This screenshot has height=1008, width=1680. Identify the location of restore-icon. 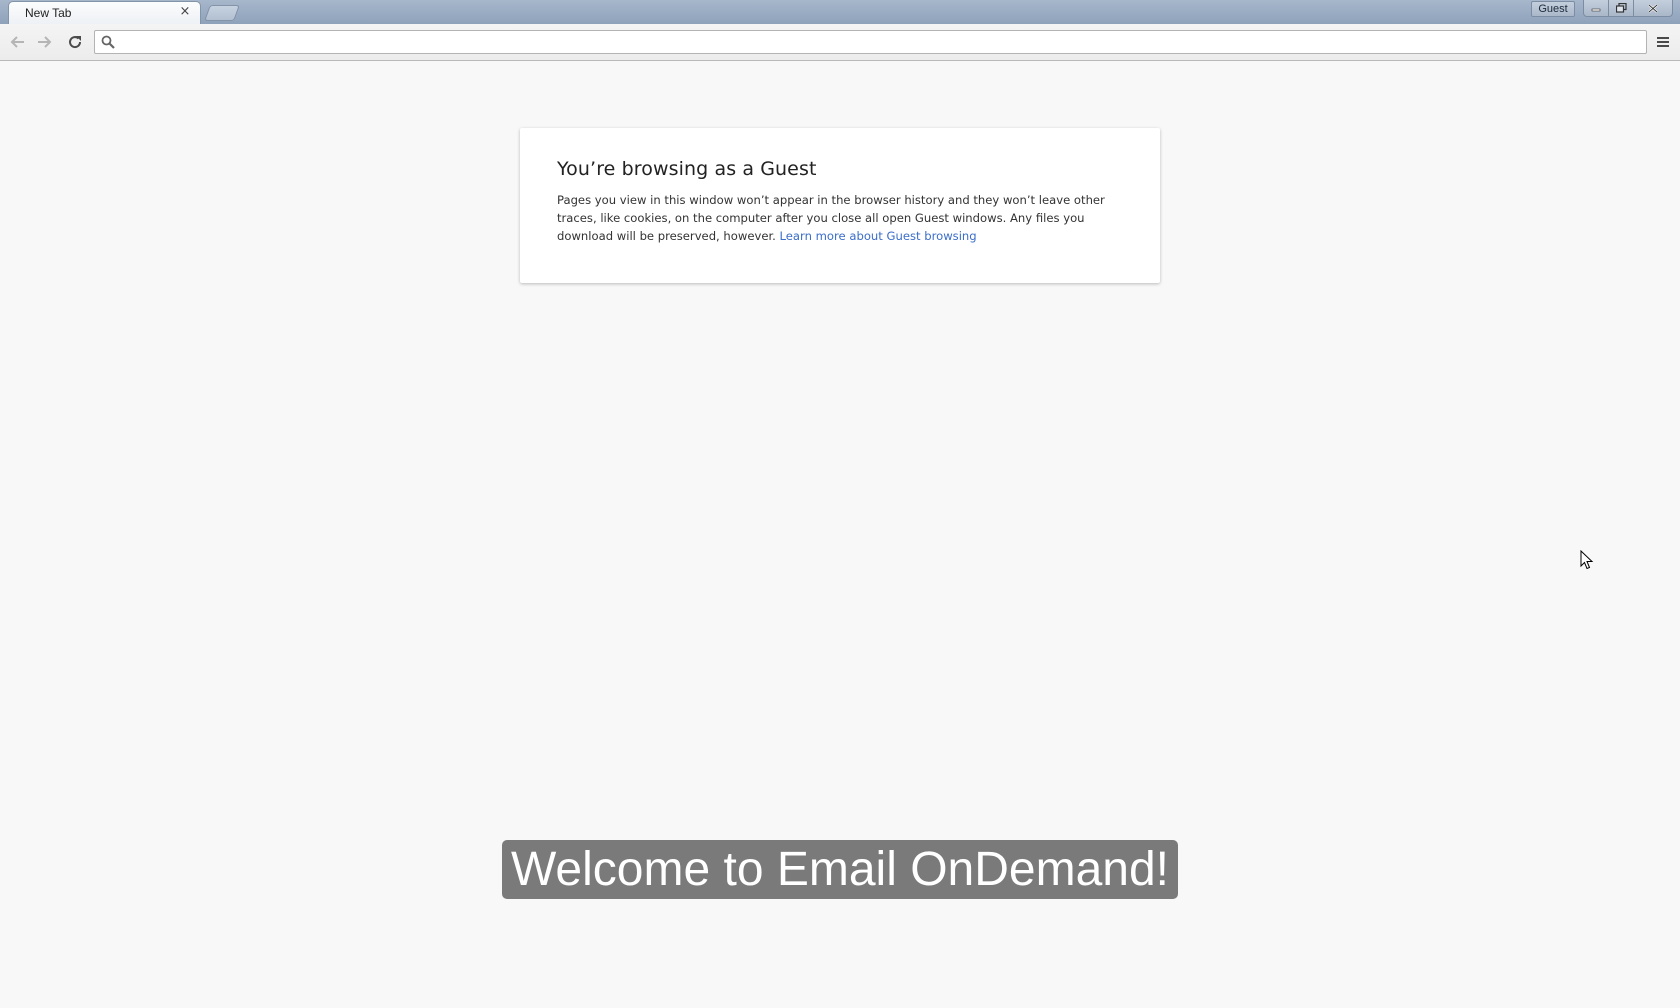
(1621, 8).